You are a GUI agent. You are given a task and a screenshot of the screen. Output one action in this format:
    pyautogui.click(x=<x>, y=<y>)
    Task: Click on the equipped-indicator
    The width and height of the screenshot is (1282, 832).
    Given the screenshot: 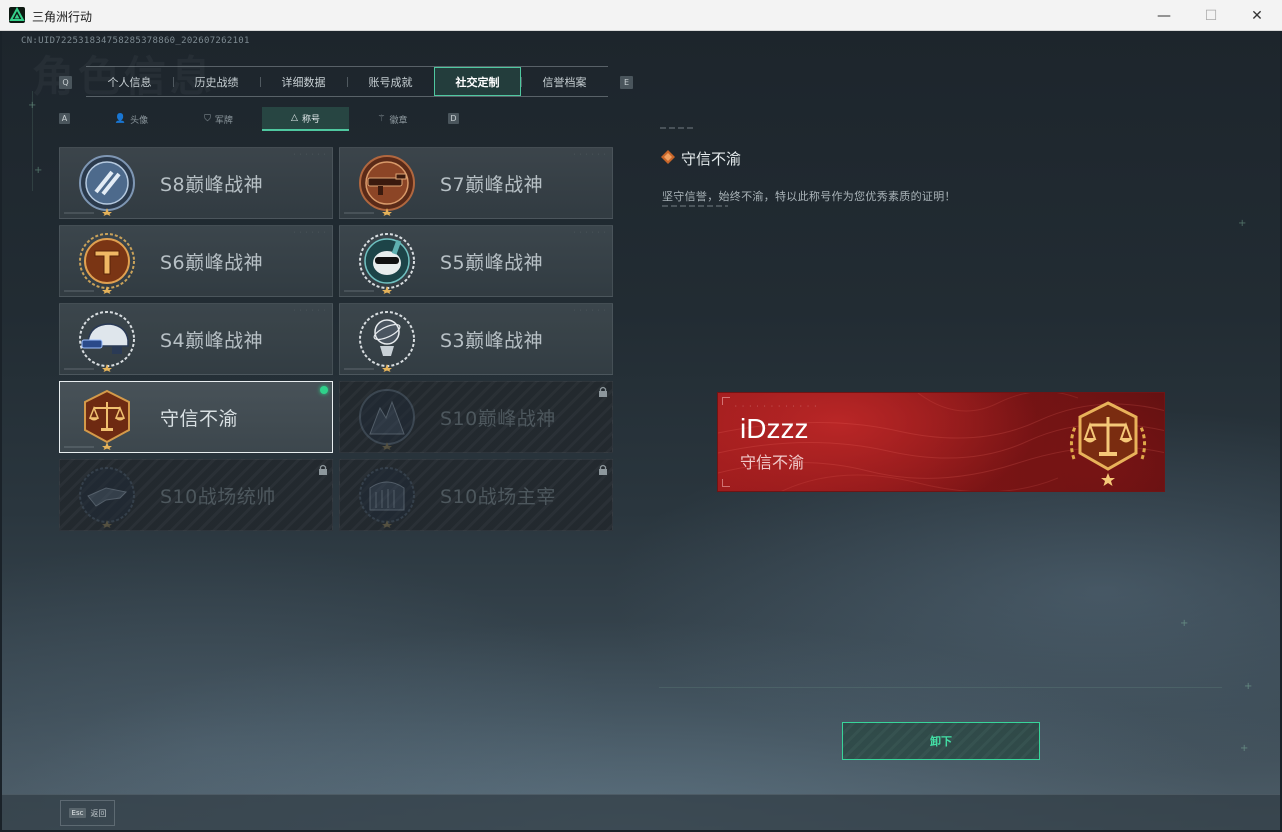 What is the action you would take?
    pyautogui.click(x=324, y=390)
    